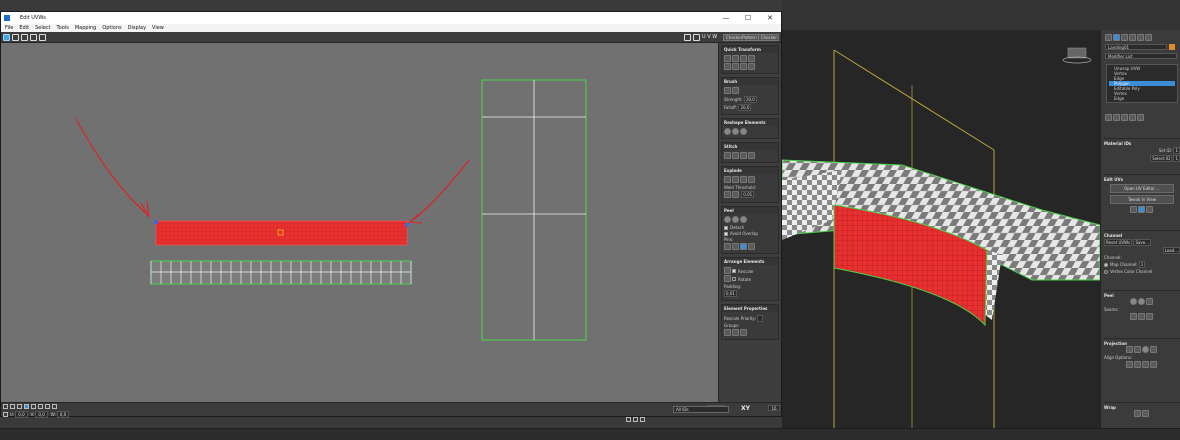 The image size is (1180, 440). Describe the element at coordinates (743, 131) in the screenshot. I see `relax-options-icon` at that location.